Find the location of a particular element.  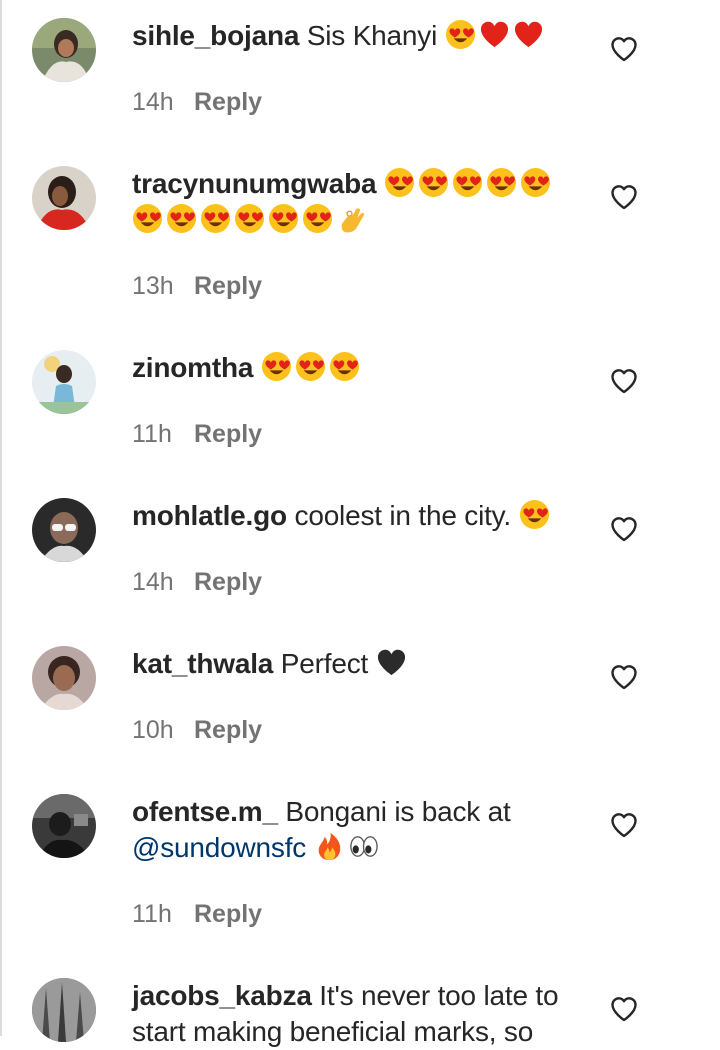

comment-text: kat_thwala Perfect is located at coordinates (352, 664).